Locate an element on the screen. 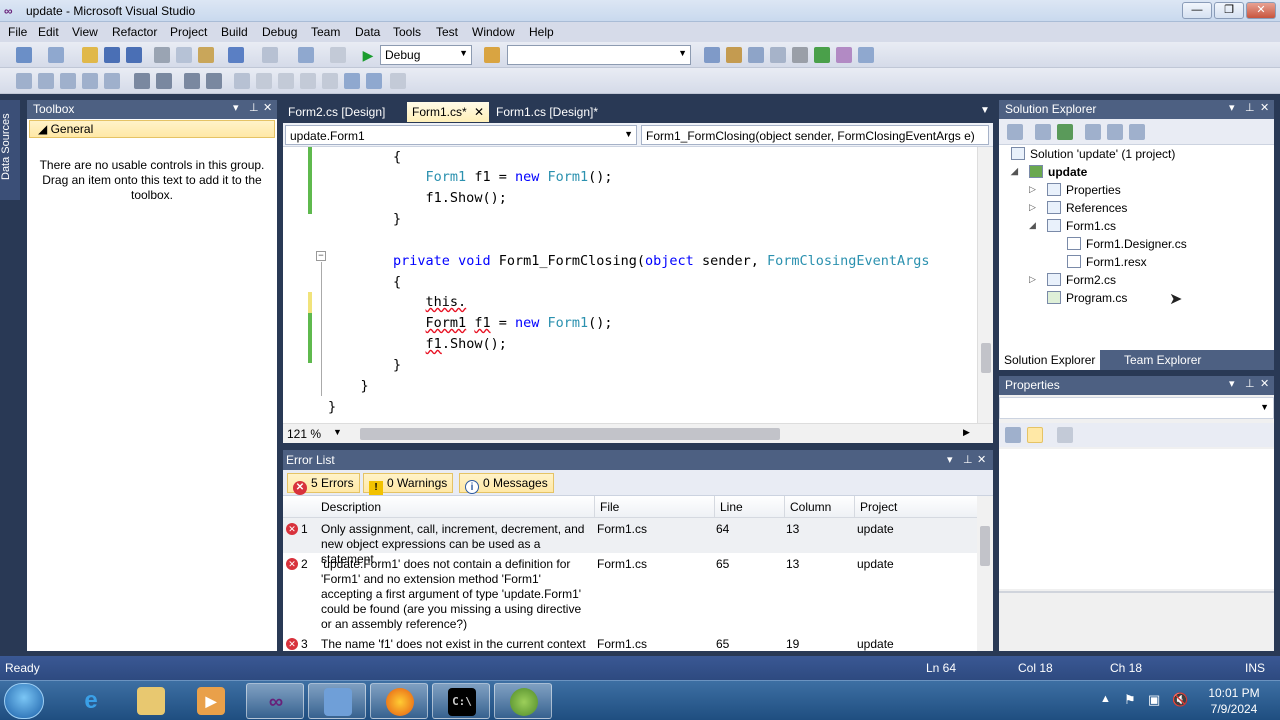 Image resolution: width=1280 pixels, height=720 pixels. tree-node-project: ◢ update is located at coordinates (1049, 172).